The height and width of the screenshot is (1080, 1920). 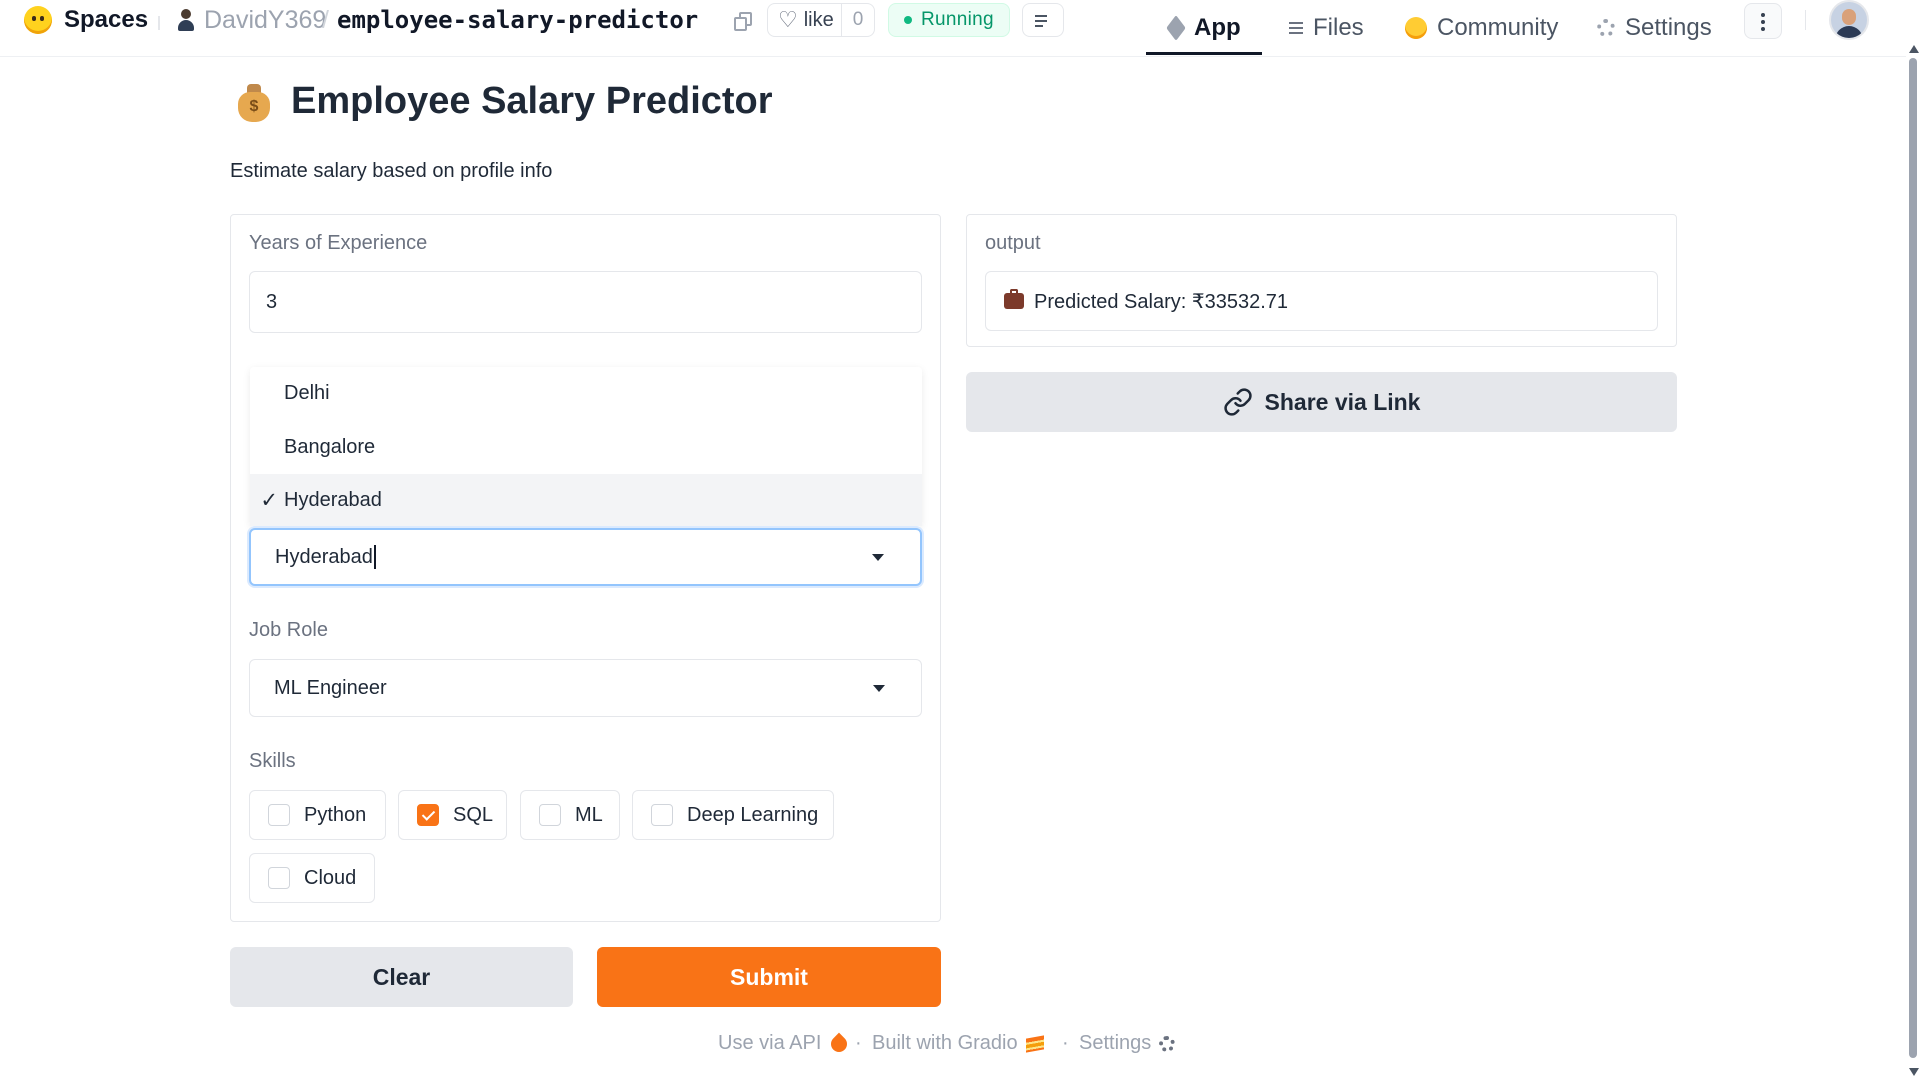 I want to click on checkmark-icon: ✓, so click(x=269, y=500).